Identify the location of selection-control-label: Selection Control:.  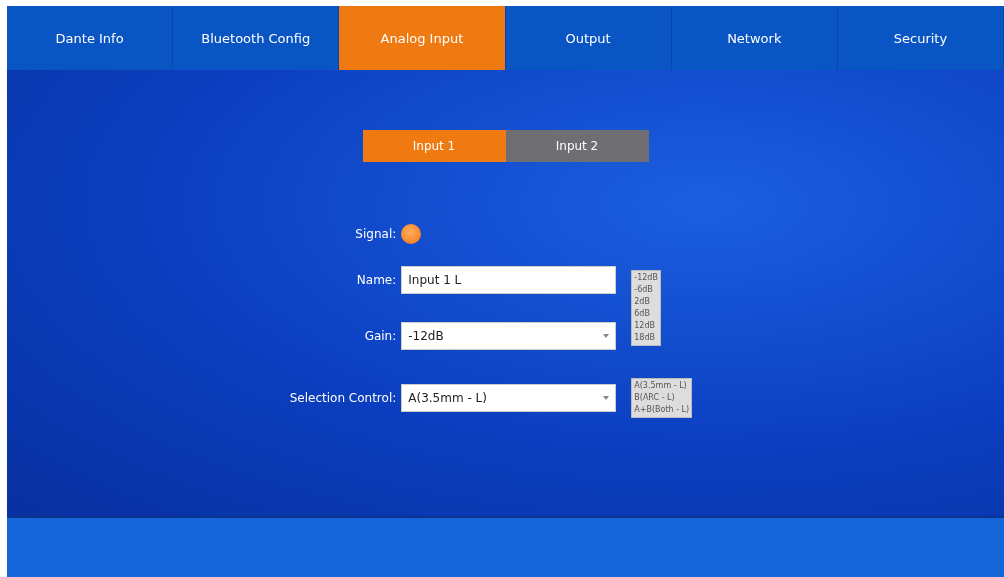
(343, 398).